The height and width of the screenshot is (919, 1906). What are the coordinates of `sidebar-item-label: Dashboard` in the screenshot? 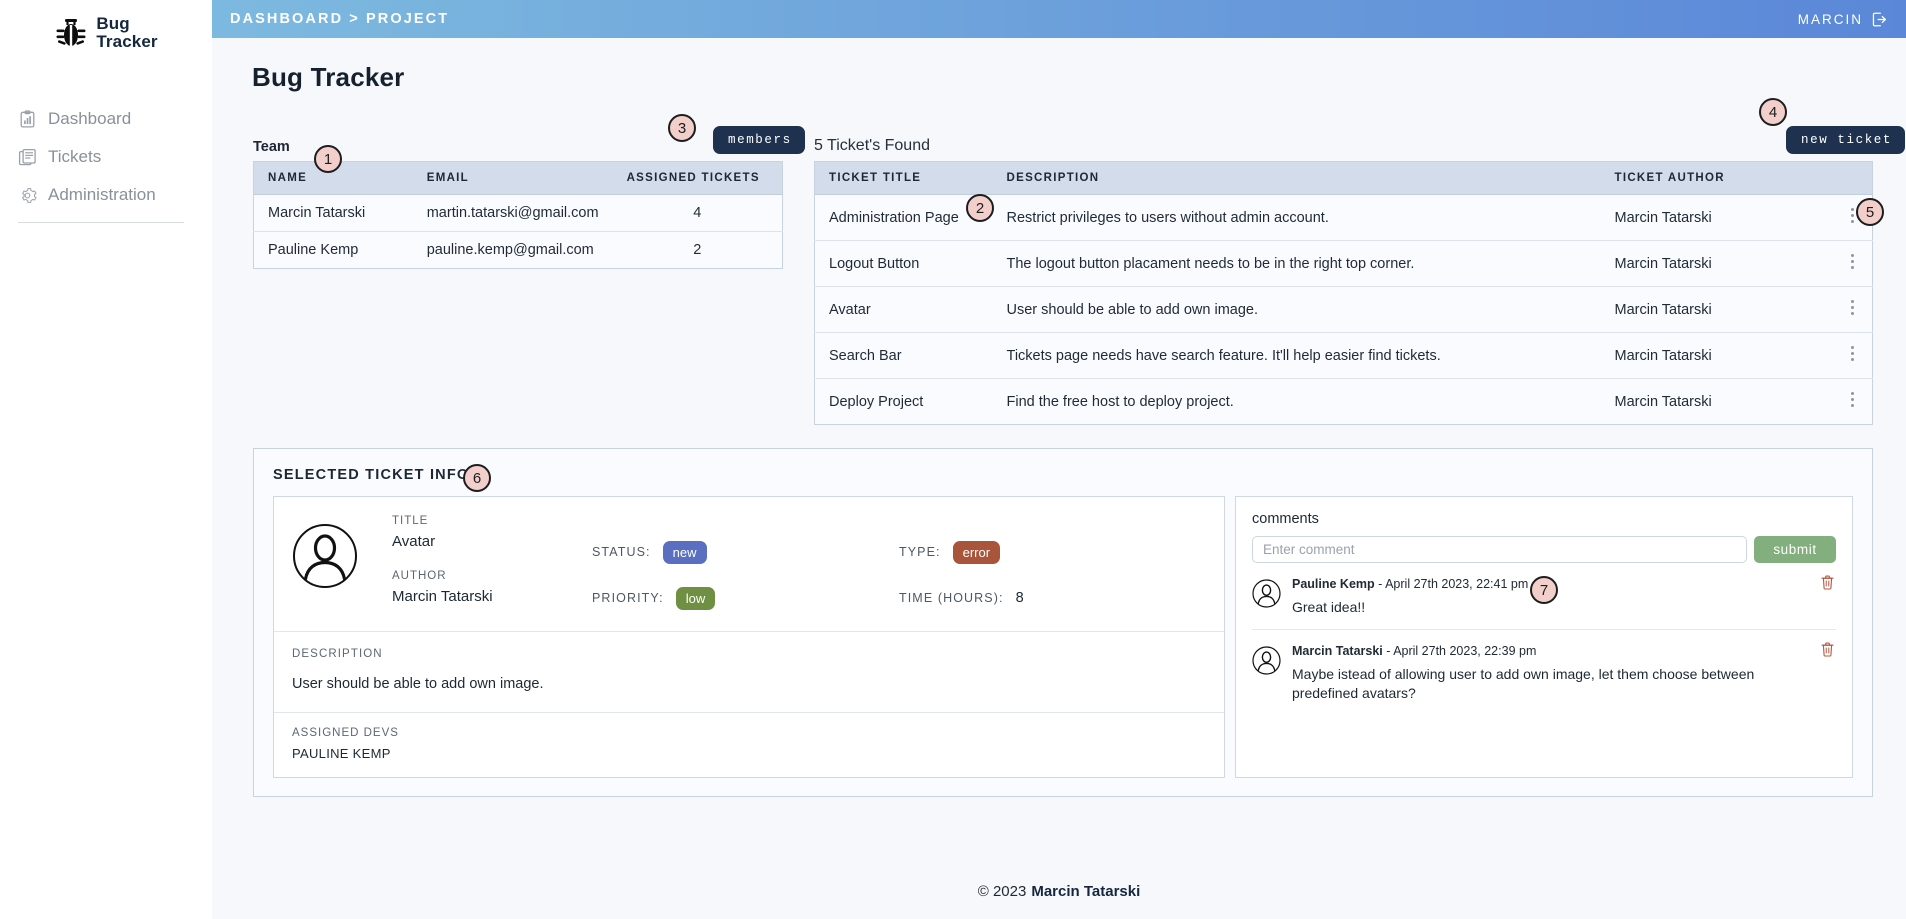 It's located at (90, 118).